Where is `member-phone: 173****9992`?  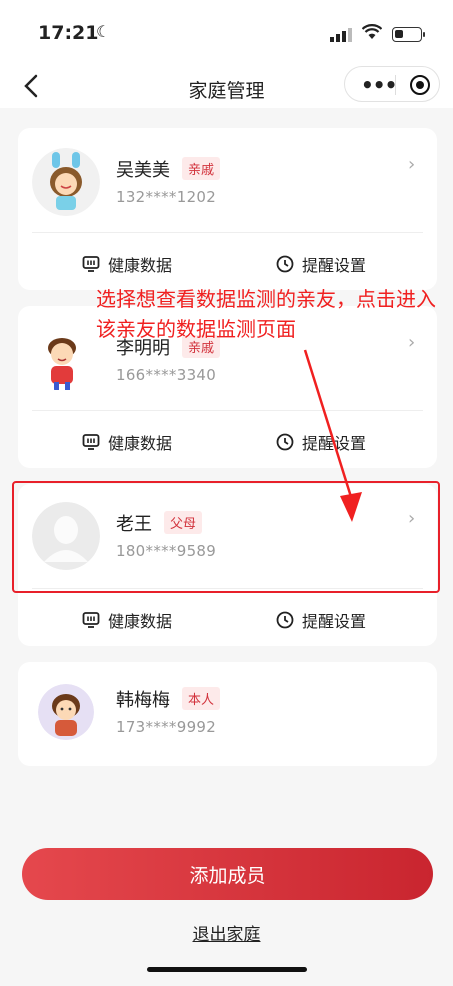 member-phone: 173****9992 is located at coordinates (166, 727).